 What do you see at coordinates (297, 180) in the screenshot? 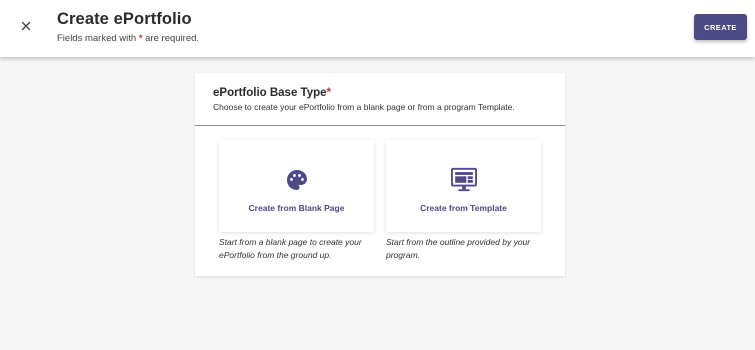
I see `palette-icon` at bounding box center [297, 180].